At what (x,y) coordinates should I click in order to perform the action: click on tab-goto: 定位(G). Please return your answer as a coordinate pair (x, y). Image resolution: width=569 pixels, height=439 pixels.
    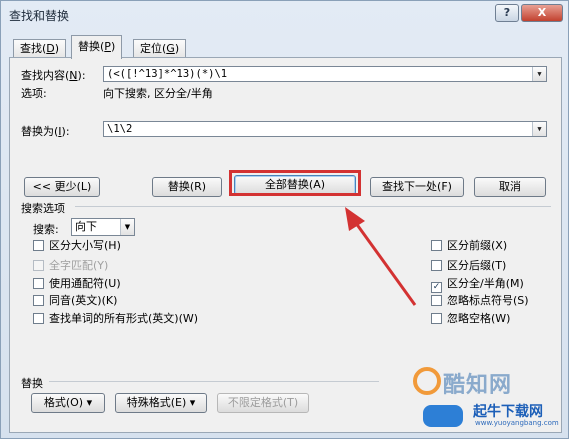
    Looking at the image, I should click on (160, 49).